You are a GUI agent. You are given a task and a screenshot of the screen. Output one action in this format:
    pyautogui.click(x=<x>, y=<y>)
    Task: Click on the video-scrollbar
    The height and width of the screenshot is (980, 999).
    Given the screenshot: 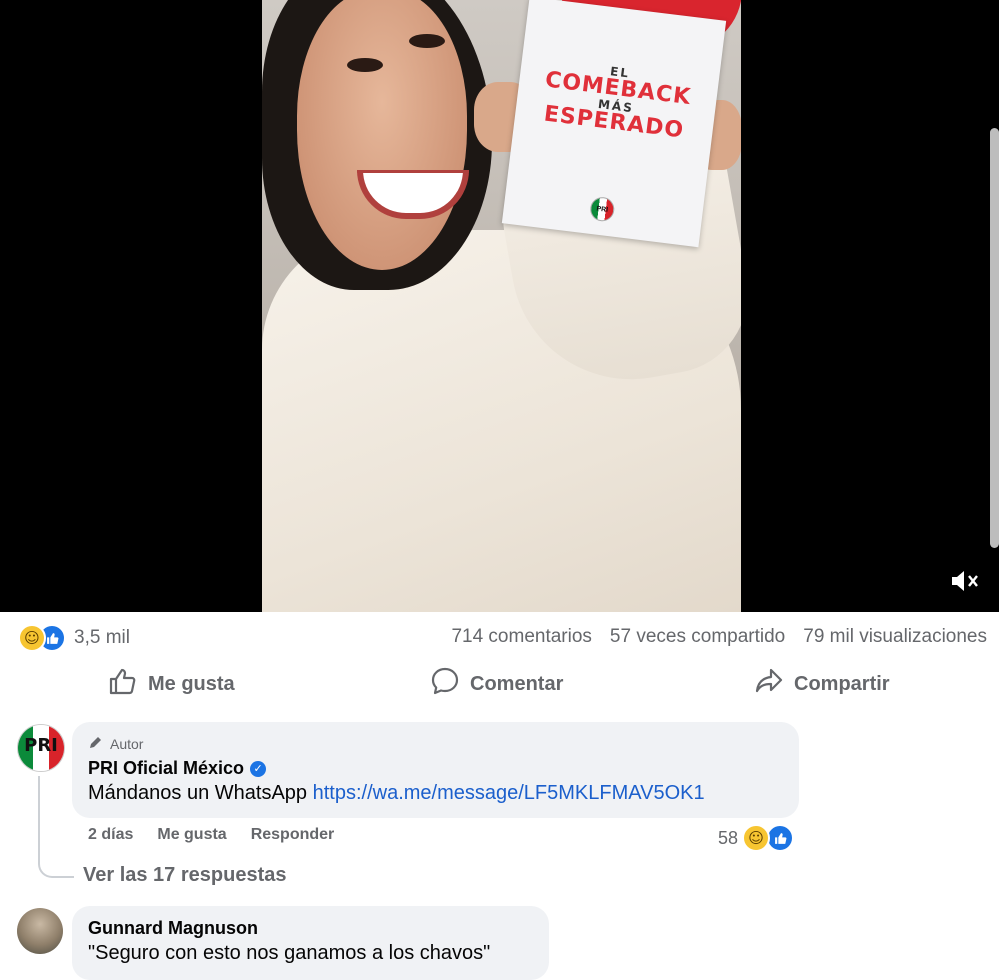 What is the action you would take?
    pyautogui.click(x=994, y=338)
    